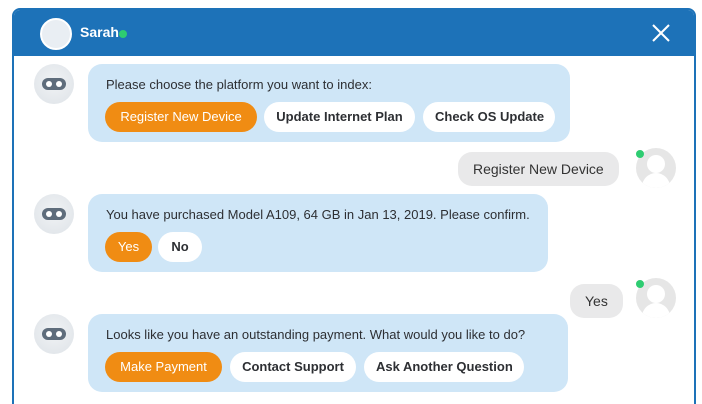 The height and width of the screenshot is (404, 702). Describe the element at coordinates (180, 247) in the screenshot. I see `option-no: No` at that location.